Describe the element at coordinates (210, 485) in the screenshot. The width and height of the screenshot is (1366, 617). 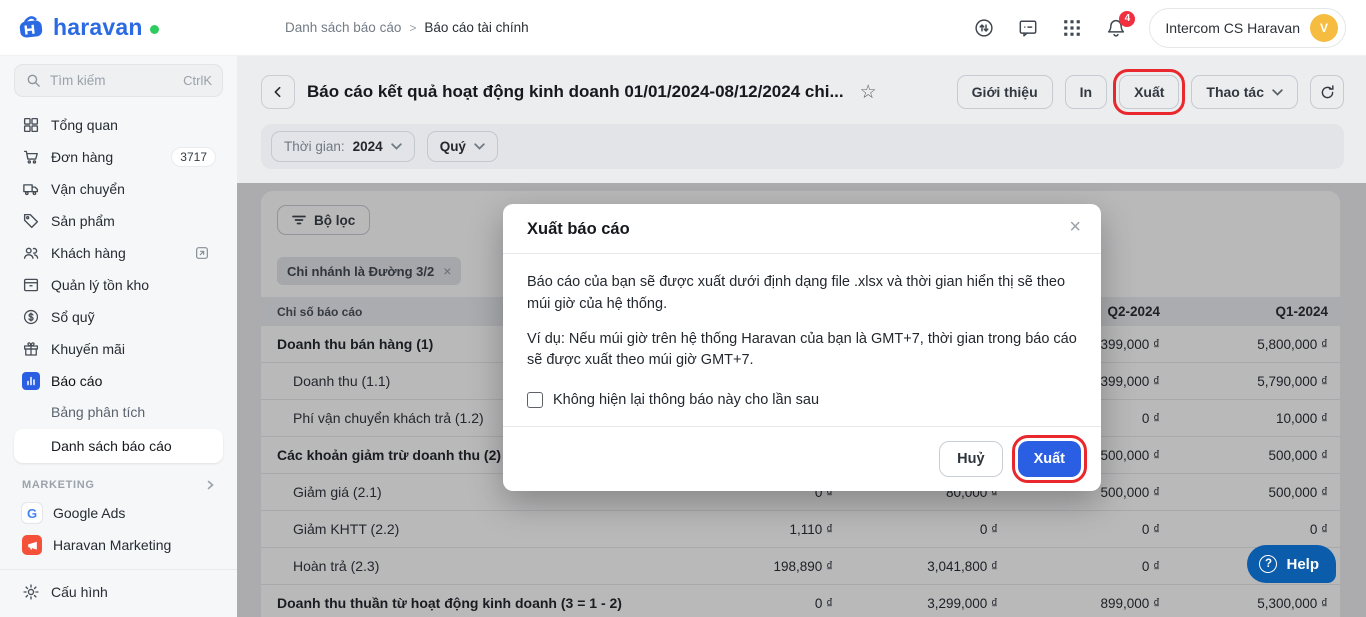
I see `chevron-right-icon` at that location.